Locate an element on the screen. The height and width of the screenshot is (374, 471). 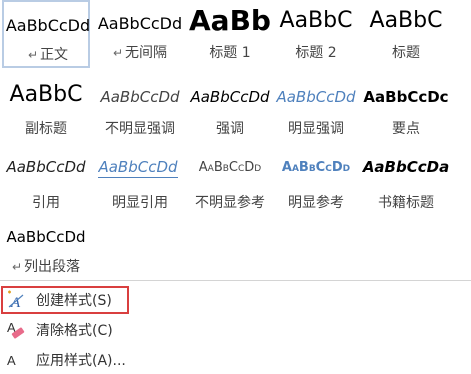
style-label: ↵ 列出段落 is located at coordinates (46, 266).